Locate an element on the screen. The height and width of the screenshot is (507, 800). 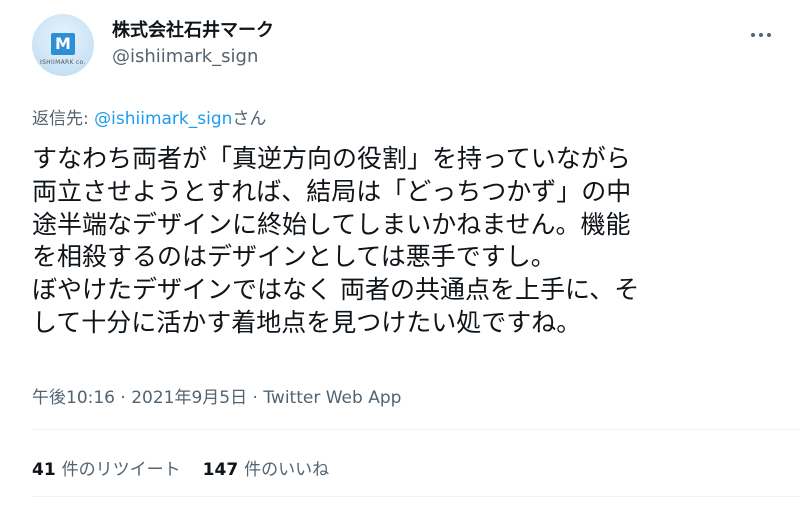
reply-suffix: さん is located at coordinates (249, 119).